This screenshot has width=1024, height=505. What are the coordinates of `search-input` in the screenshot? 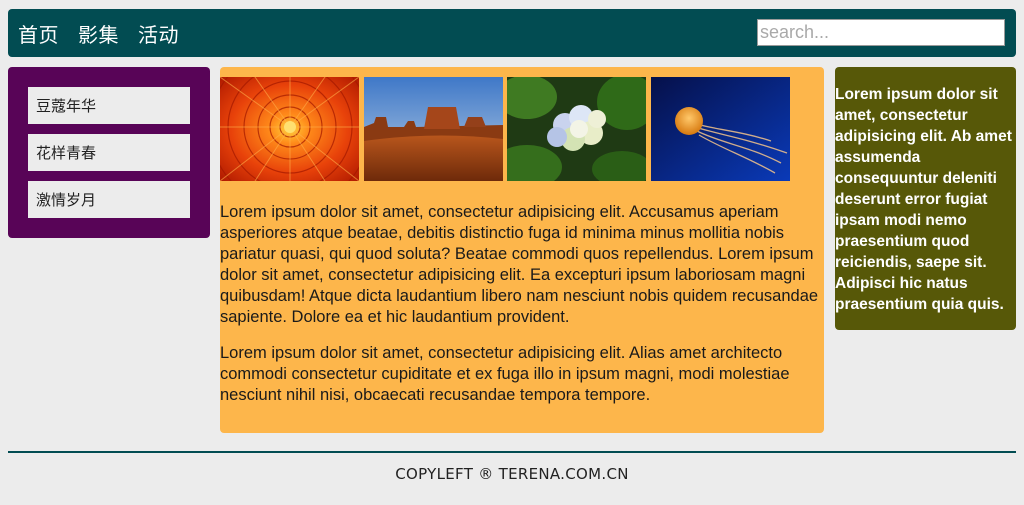 It's located at (881, 32).